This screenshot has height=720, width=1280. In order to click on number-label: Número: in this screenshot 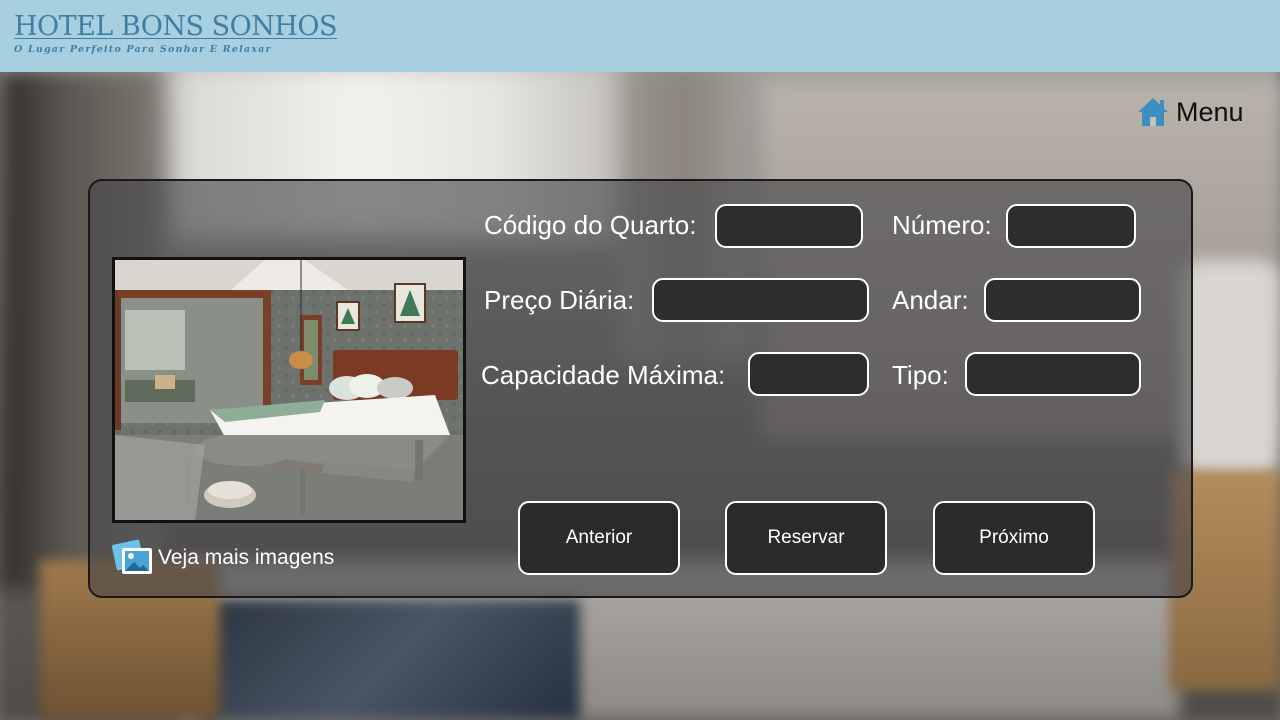, I will do `click(942, 225)`.